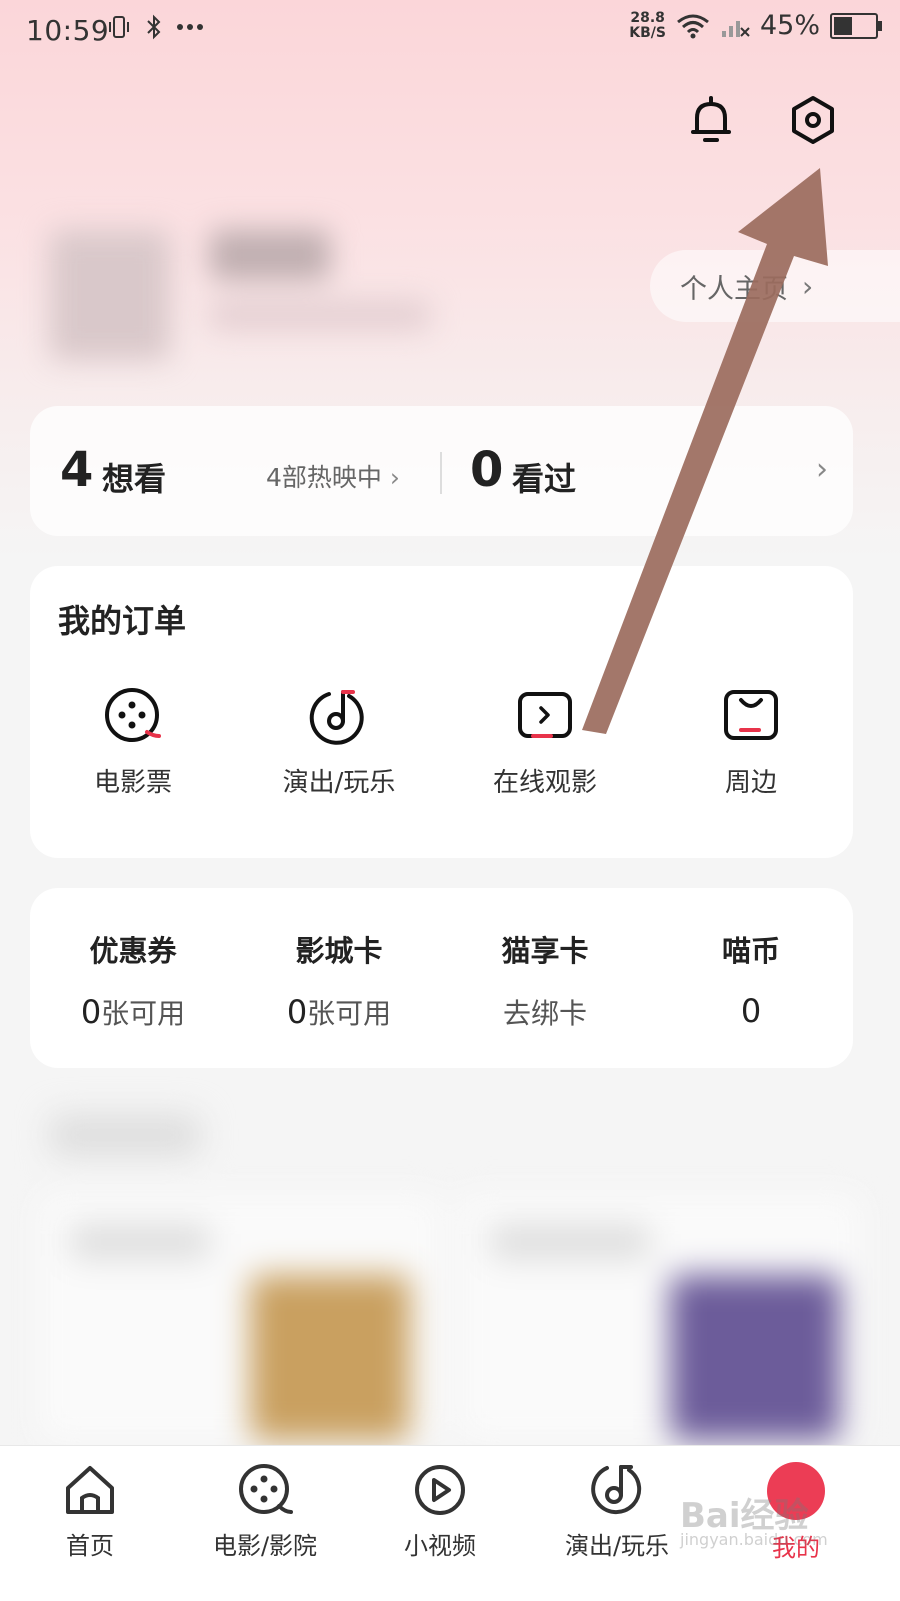 This screenshot has width=900, height=1601. Describe the element at coordinates (270, 255) in the screenshot. I see `username-blurred` at that location.